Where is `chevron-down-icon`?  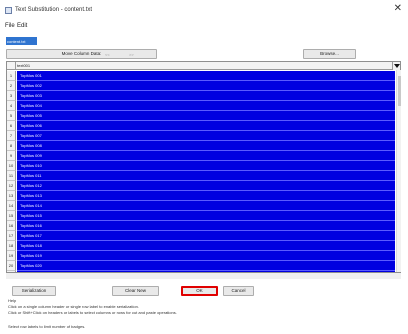
chevron-down-icon is located at coordinates (397, 66).